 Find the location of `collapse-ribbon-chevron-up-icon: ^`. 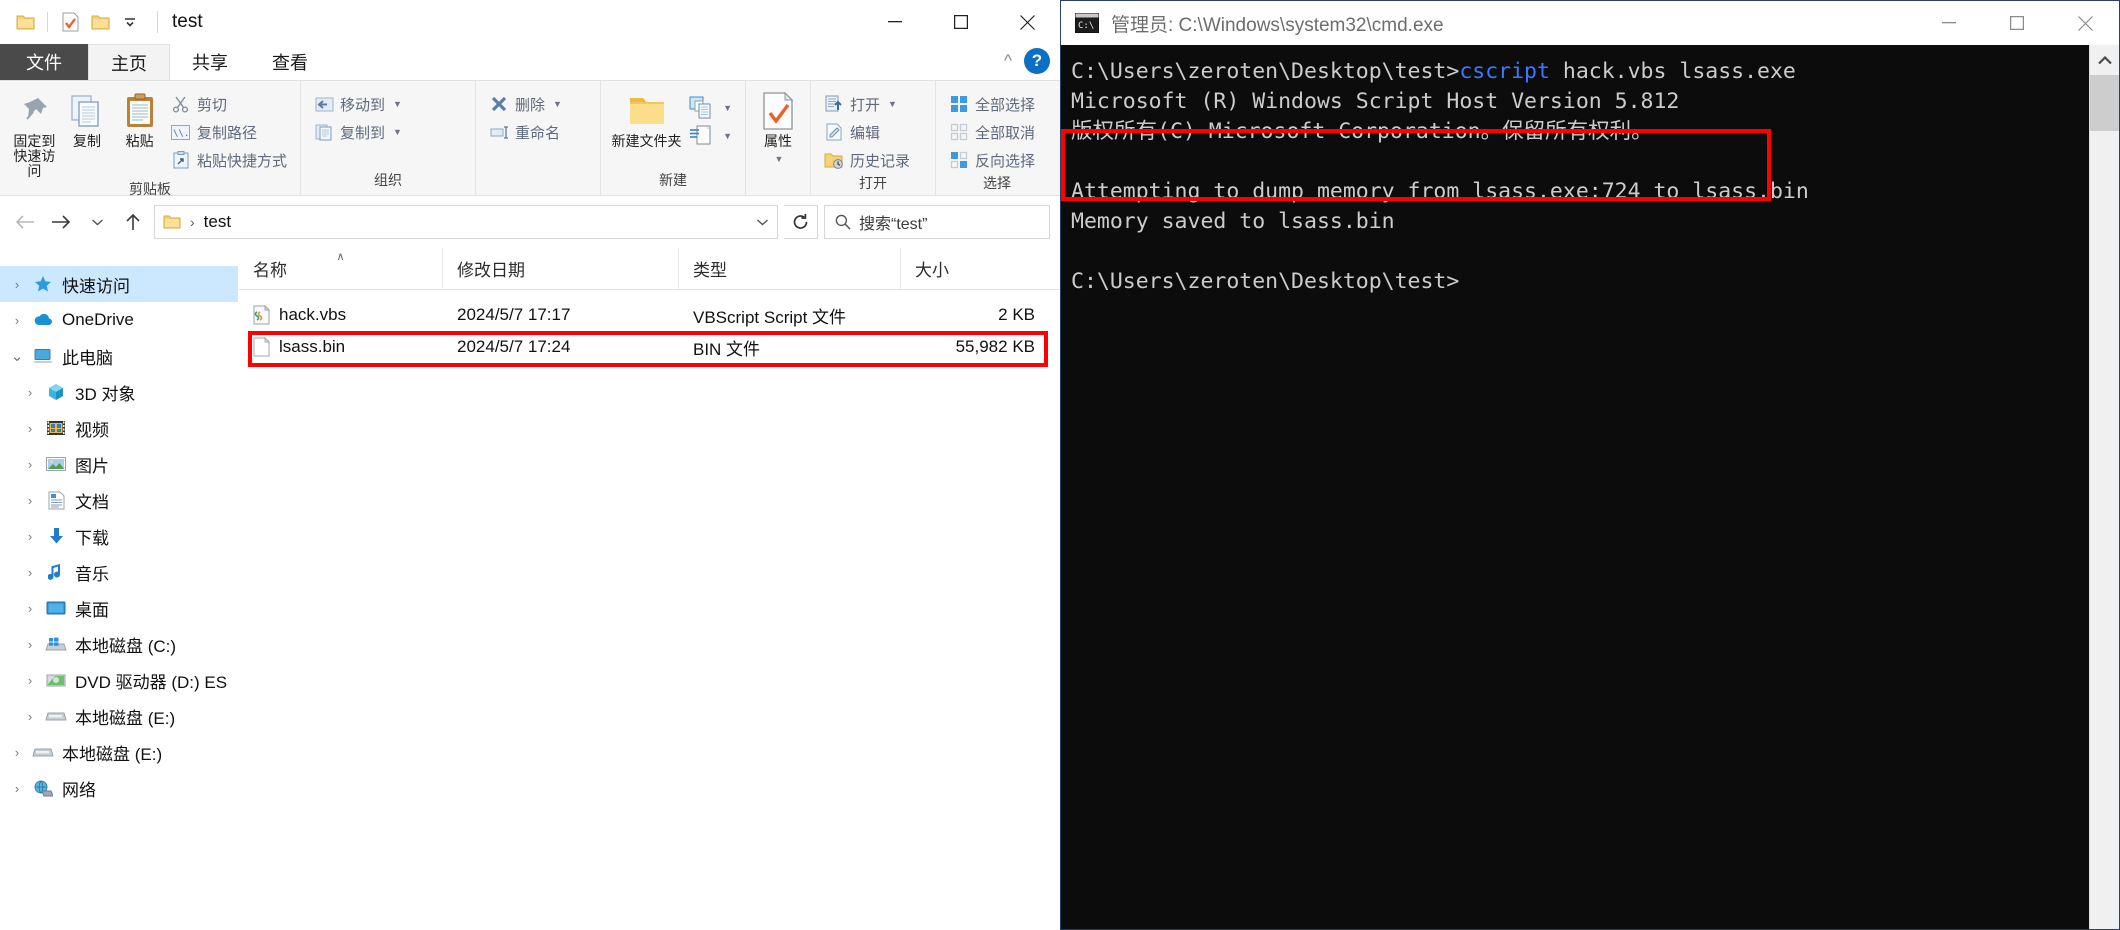

collapse-ribbon-chevron-up-icon: ^ is located at coordinates (1008, 61).